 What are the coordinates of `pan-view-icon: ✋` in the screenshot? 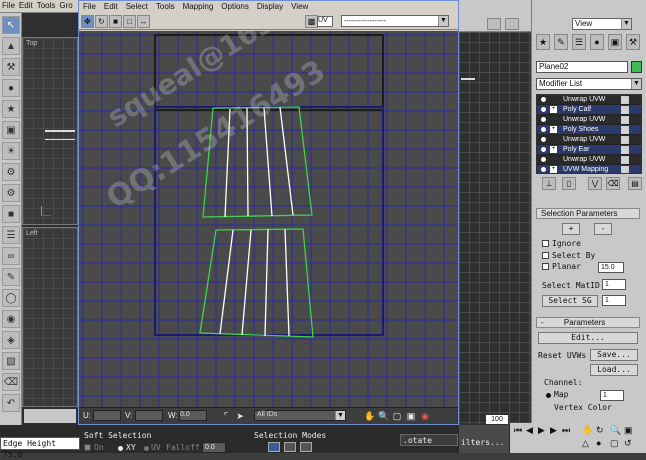 It's located at (587, 430).